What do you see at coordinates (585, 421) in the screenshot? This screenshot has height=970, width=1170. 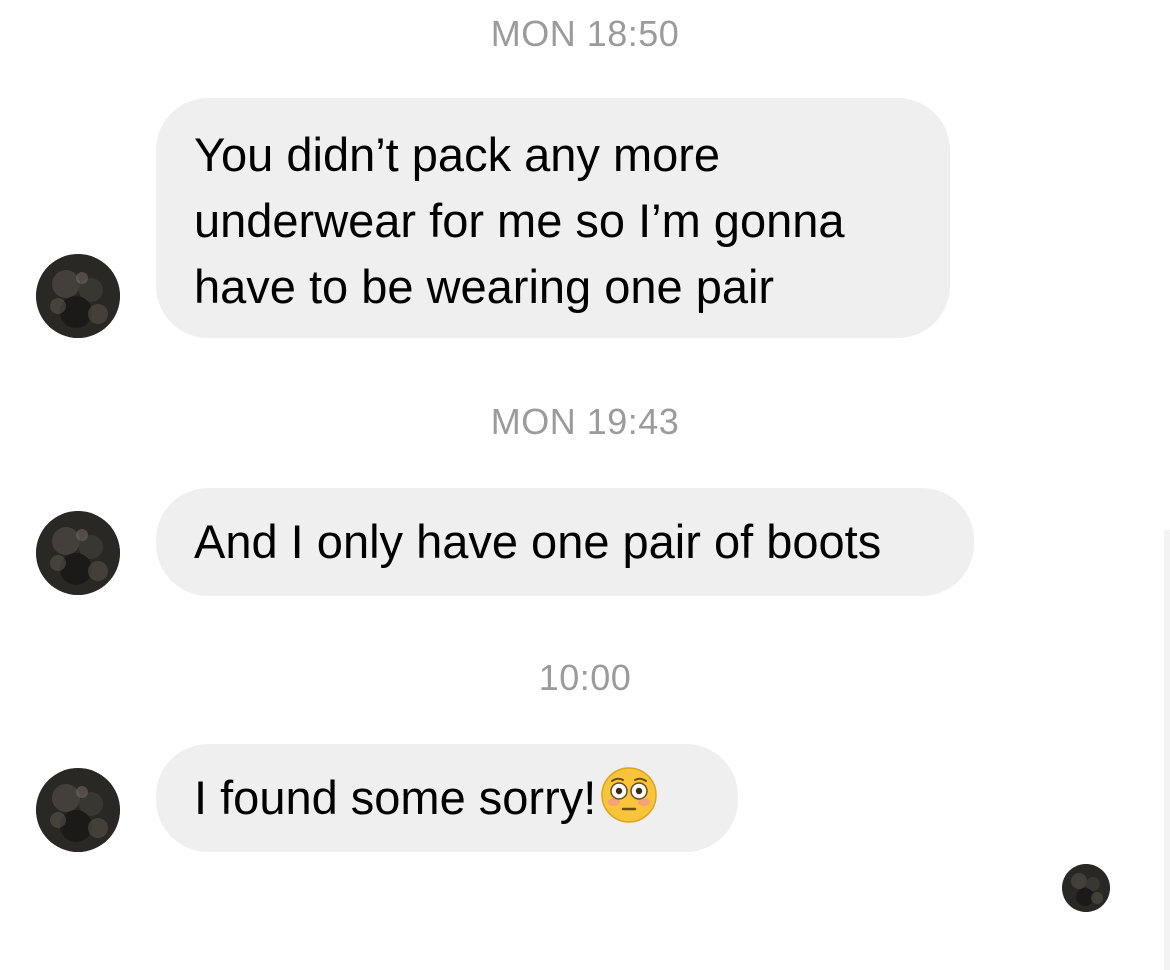 I see `timestamp-2: MON 19:43` at bounding box center [585, 421].